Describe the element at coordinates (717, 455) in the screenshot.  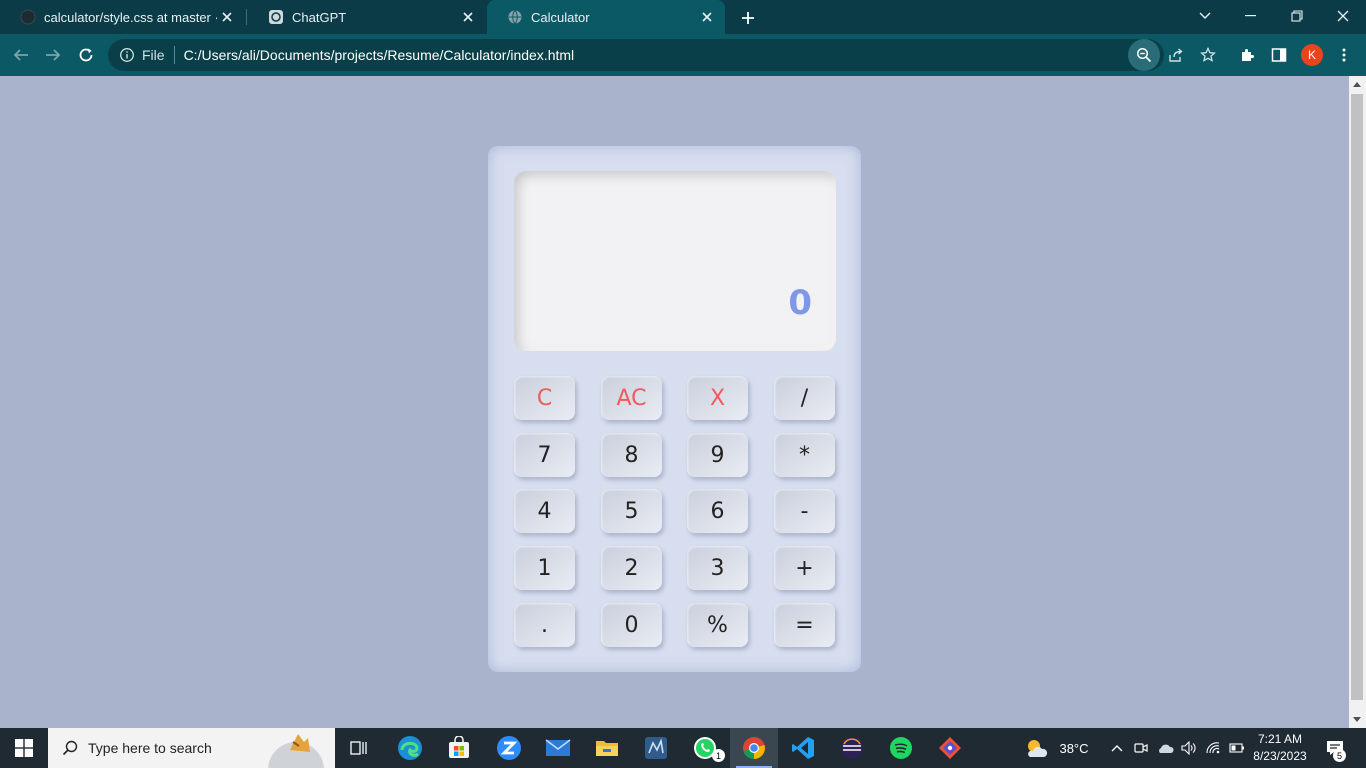
I see `key-9-button: 9` at that location.